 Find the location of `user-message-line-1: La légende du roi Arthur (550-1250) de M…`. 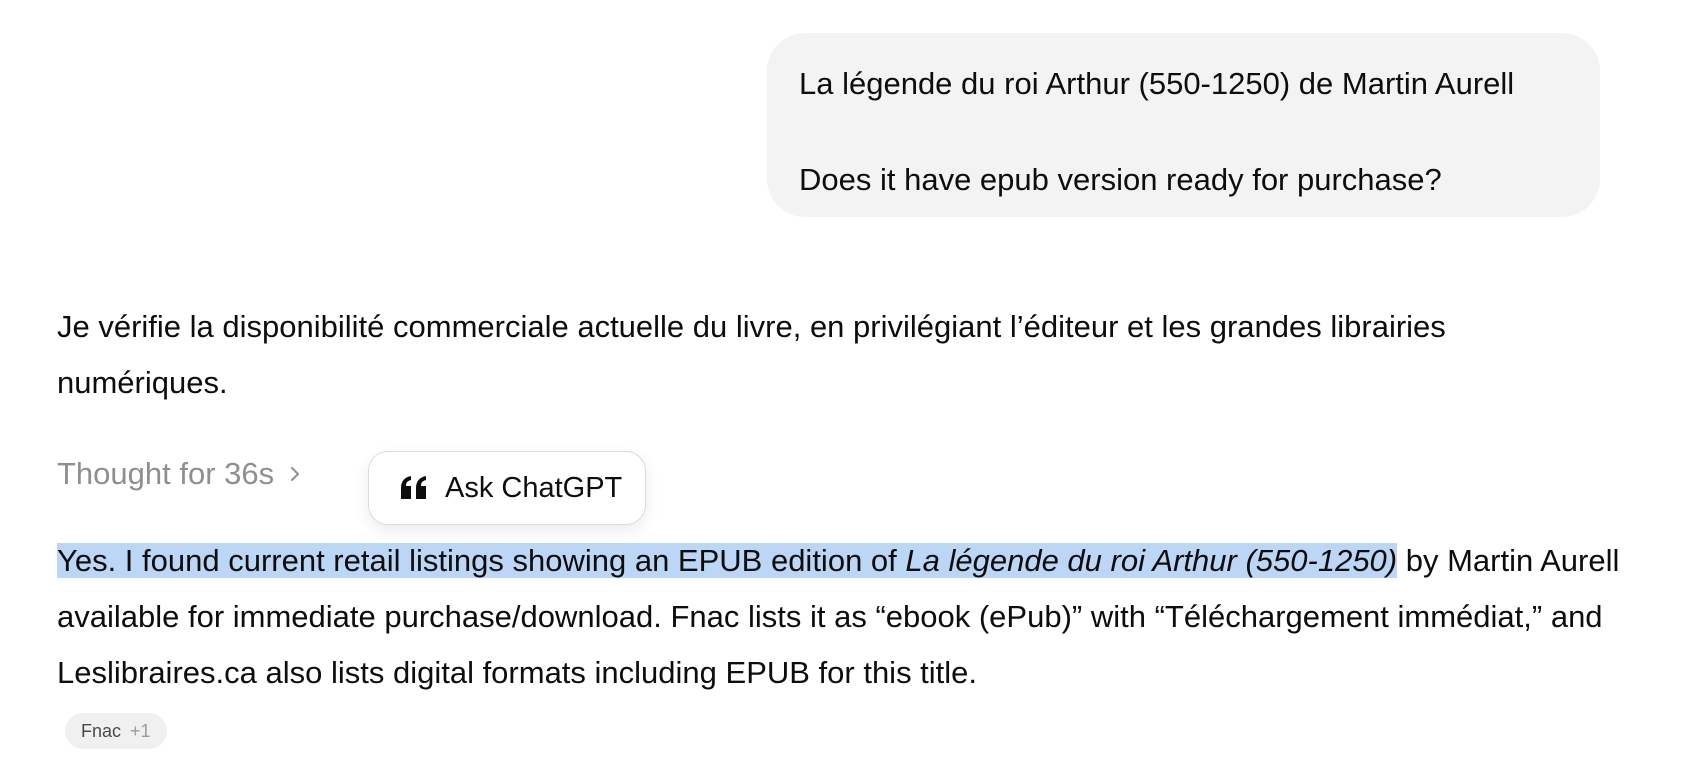

user-message-line-1: La légende du roi Arthur (550-1250) de M… is located at coordinates (1157, 83).